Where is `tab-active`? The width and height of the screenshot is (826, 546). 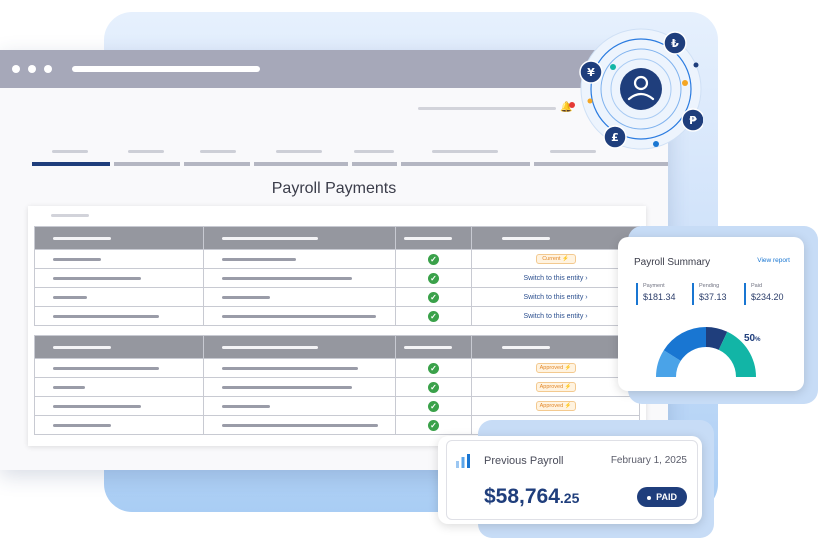
tab-active is located at coordinates (71, 164).